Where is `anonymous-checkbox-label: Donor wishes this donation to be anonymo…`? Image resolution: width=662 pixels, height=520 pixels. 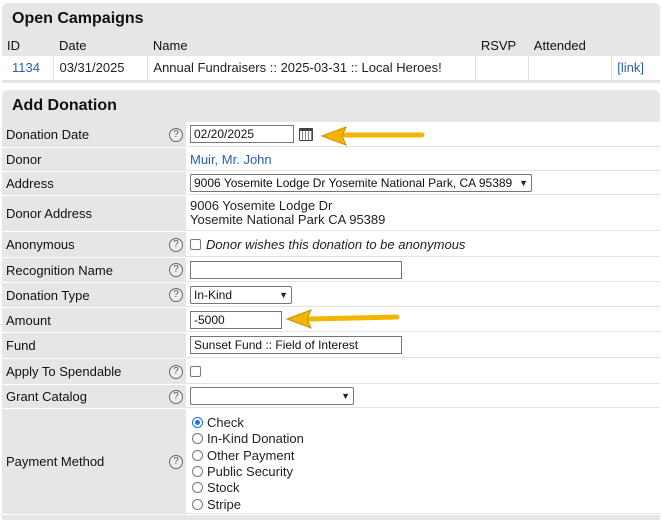
anonymous-checkbox-label: Donor wishes this donation to be anonymo… is located at coordinates (336, 244).